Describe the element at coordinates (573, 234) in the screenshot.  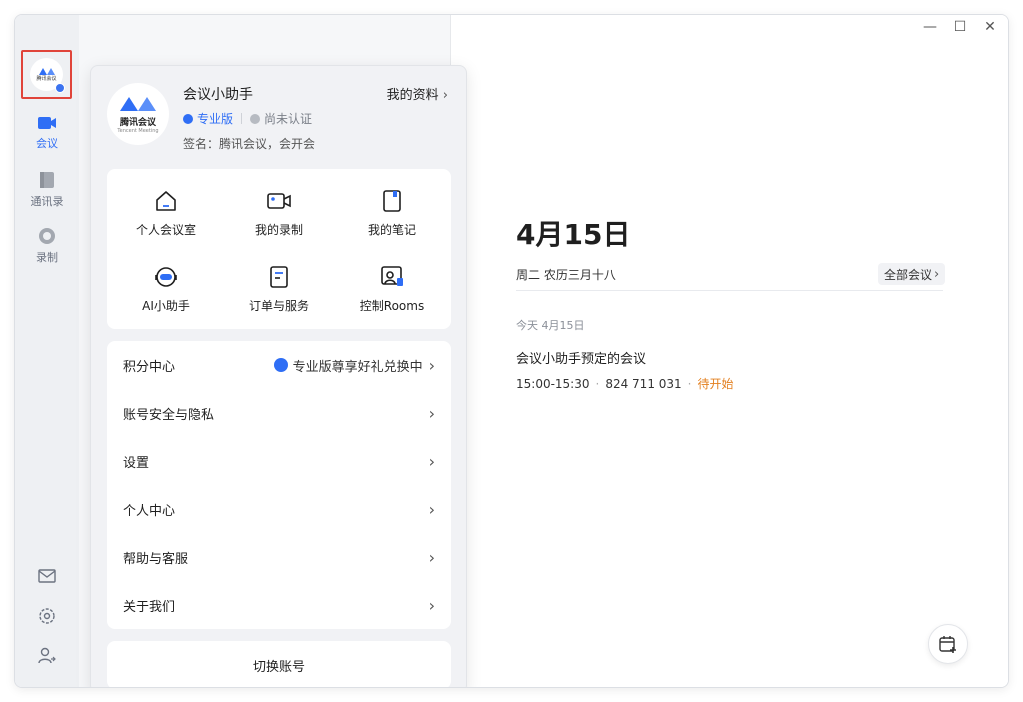
I see `date-heading: 4月15日` at that location.